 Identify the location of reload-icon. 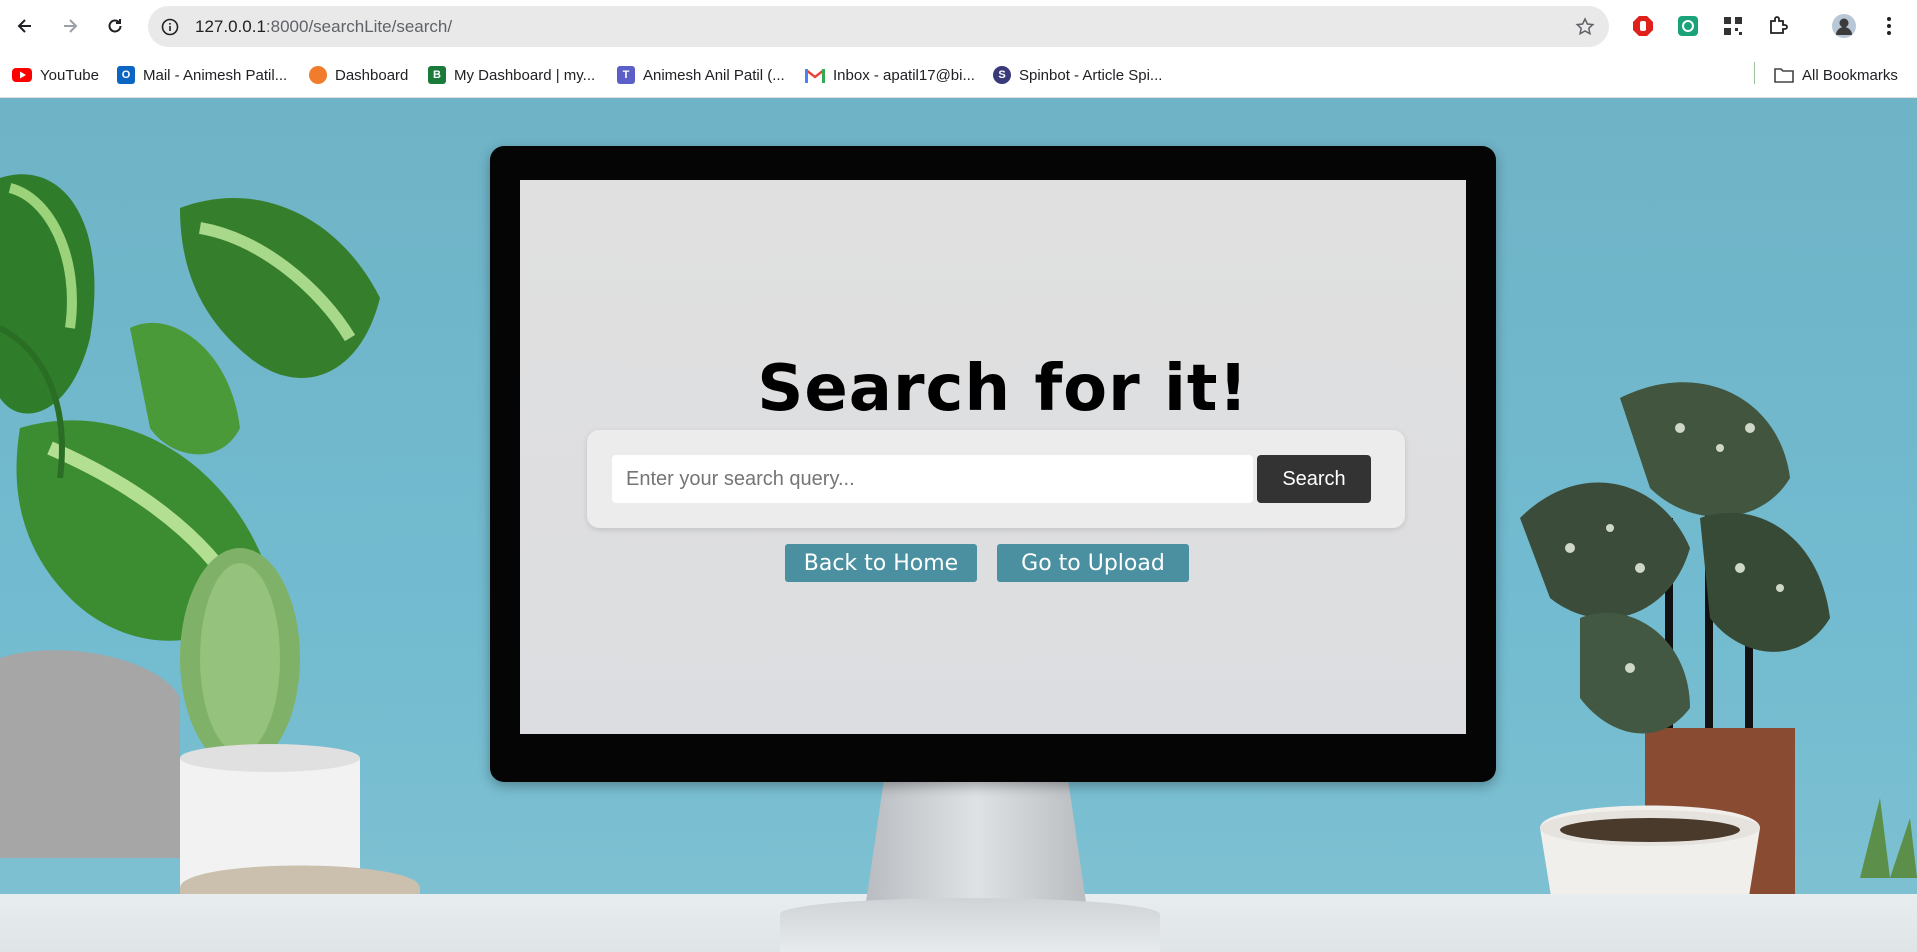
(115, 26).